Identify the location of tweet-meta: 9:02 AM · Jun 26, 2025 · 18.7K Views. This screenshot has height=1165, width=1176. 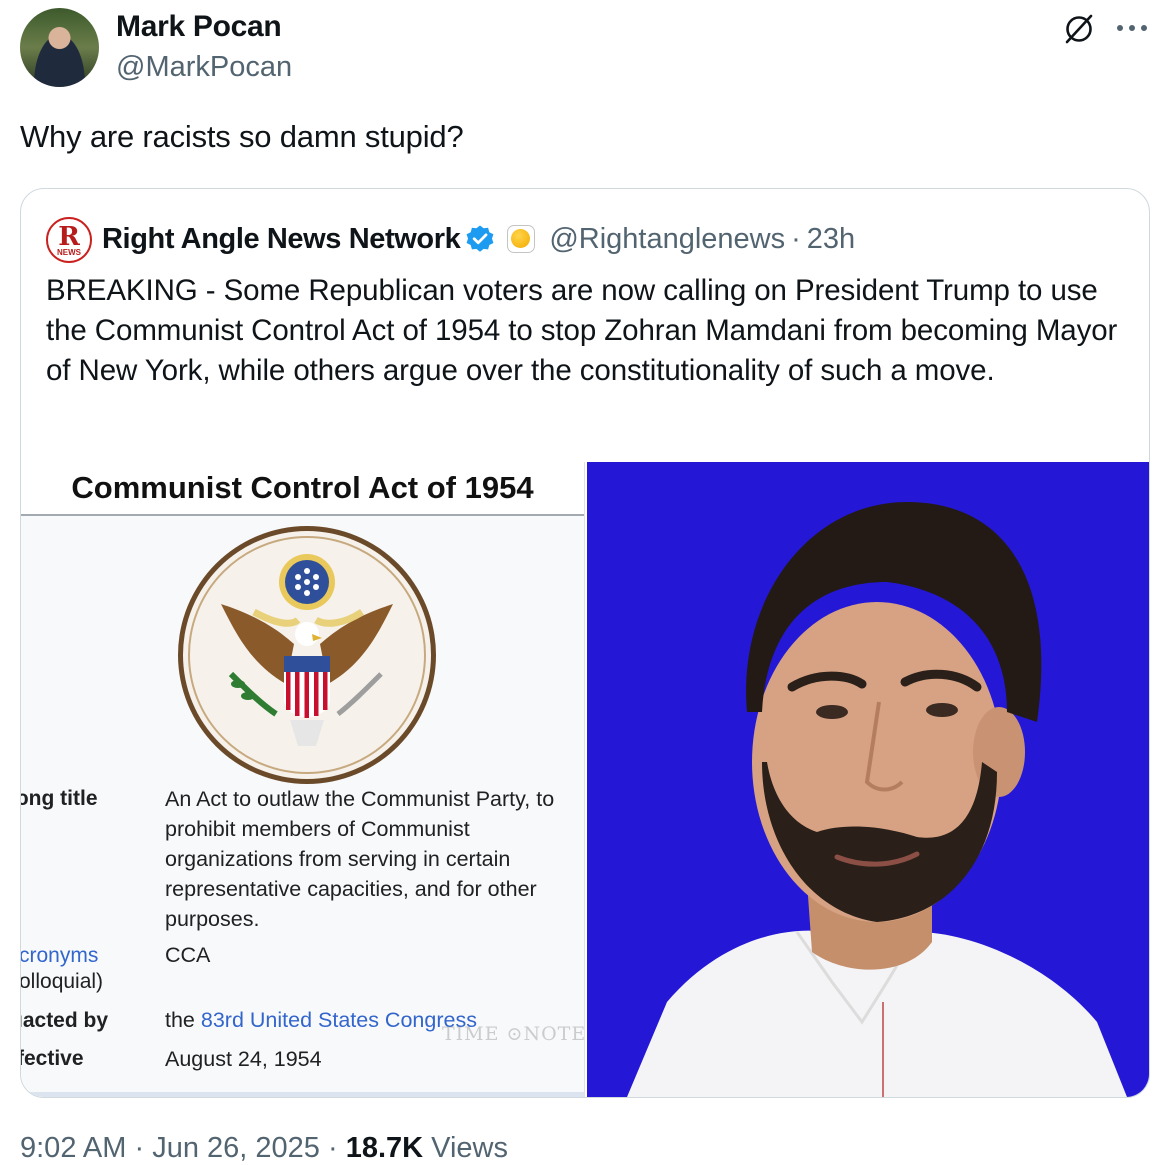
(264, 1148).